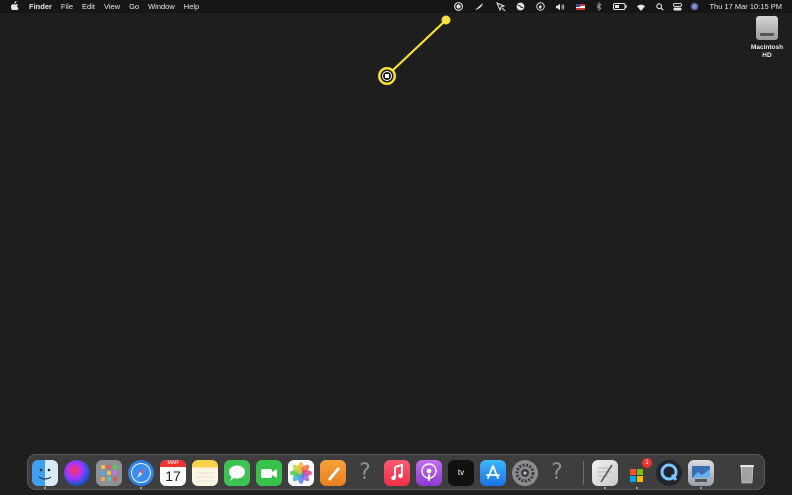  I want to click on dock-podcasts-icon, so click(429, 473).